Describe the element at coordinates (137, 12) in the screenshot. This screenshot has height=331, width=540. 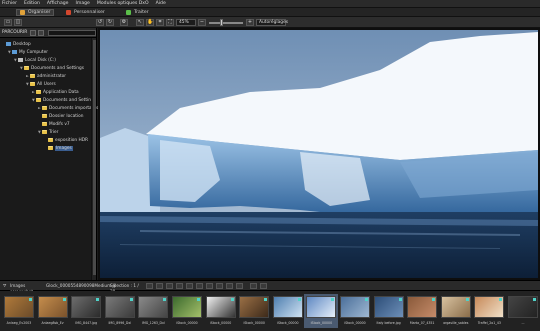
I see `tab-traiter: Traiter` at that location.